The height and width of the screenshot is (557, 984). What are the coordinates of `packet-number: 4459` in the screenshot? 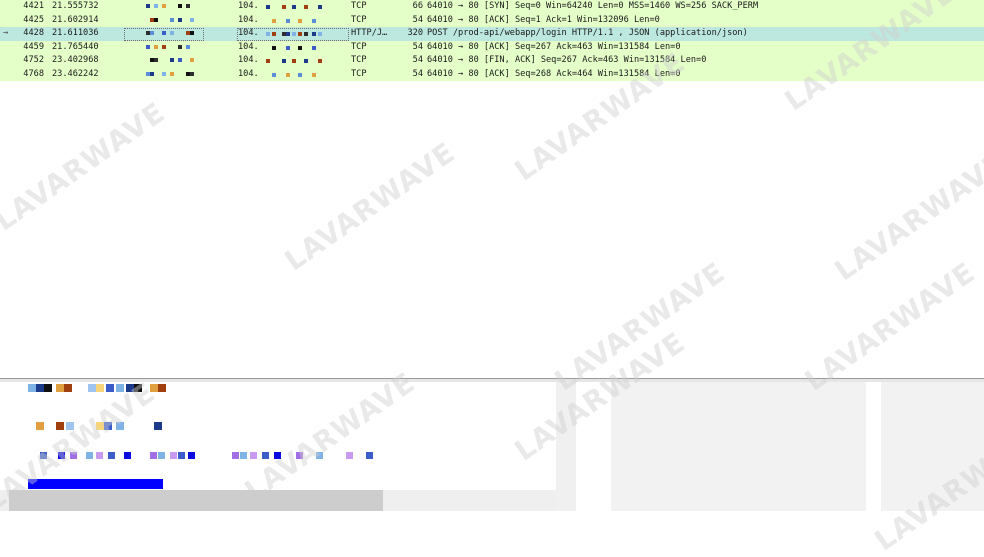 It's located at (33, 46).